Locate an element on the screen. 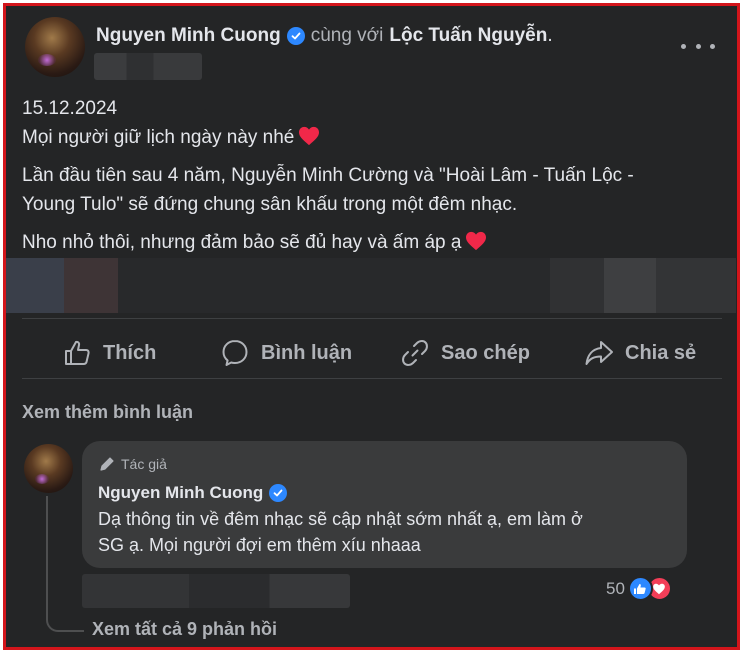 The height and width of the screenshot is (653, 743). post-date: 15.12.2024 is located at coordinates (70, 108).